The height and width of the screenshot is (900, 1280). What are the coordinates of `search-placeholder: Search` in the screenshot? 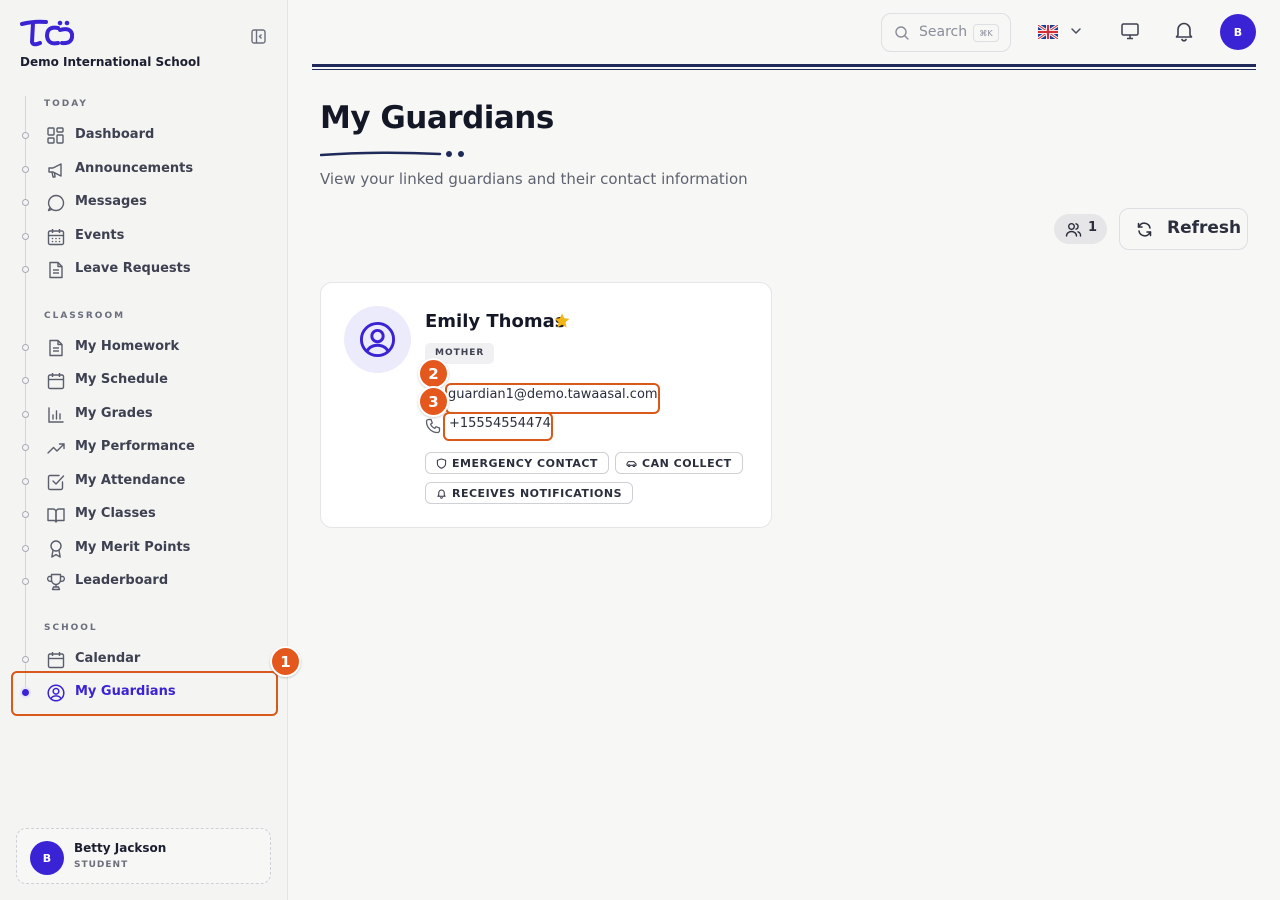 It's located at (943, 32).